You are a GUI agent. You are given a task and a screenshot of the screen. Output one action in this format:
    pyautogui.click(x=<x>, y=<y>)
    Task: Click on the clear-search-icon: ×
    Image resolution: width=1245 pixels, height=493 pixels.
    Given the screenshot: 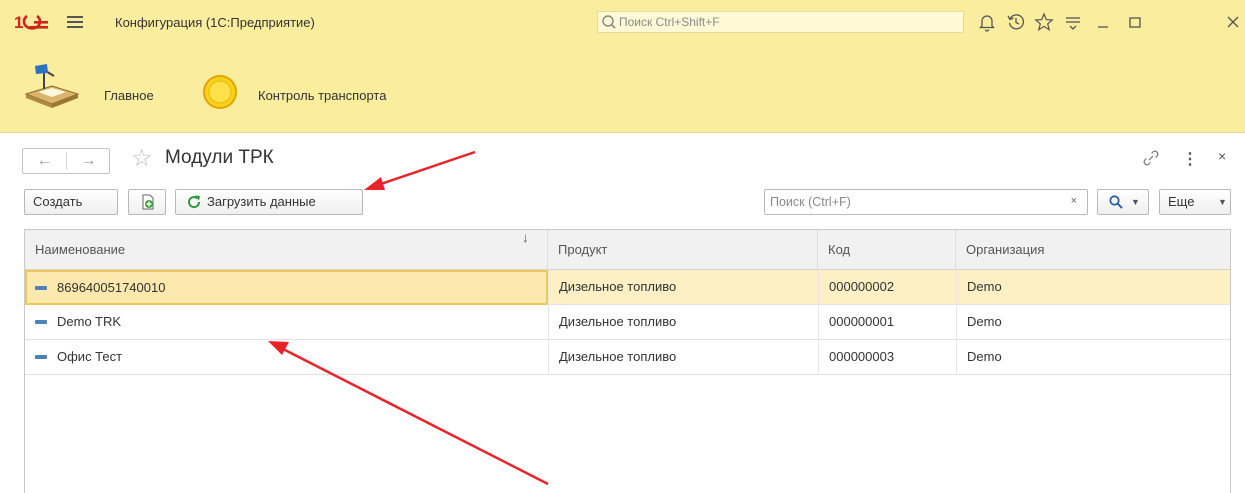 What is the action you would take?
    pyautogui.click(x=1074, y=201)
    